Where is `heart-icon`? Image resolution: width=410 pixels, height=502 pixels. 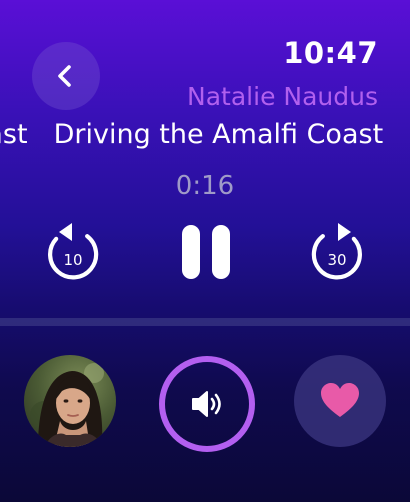
heart-icon is located at coordinates (340, 400).